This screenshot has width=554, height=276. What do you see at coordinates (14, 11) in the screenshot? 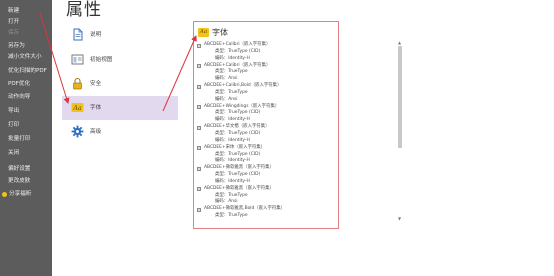
I see `sidebar-item-label: 新建` at bounding box center [14, 11].